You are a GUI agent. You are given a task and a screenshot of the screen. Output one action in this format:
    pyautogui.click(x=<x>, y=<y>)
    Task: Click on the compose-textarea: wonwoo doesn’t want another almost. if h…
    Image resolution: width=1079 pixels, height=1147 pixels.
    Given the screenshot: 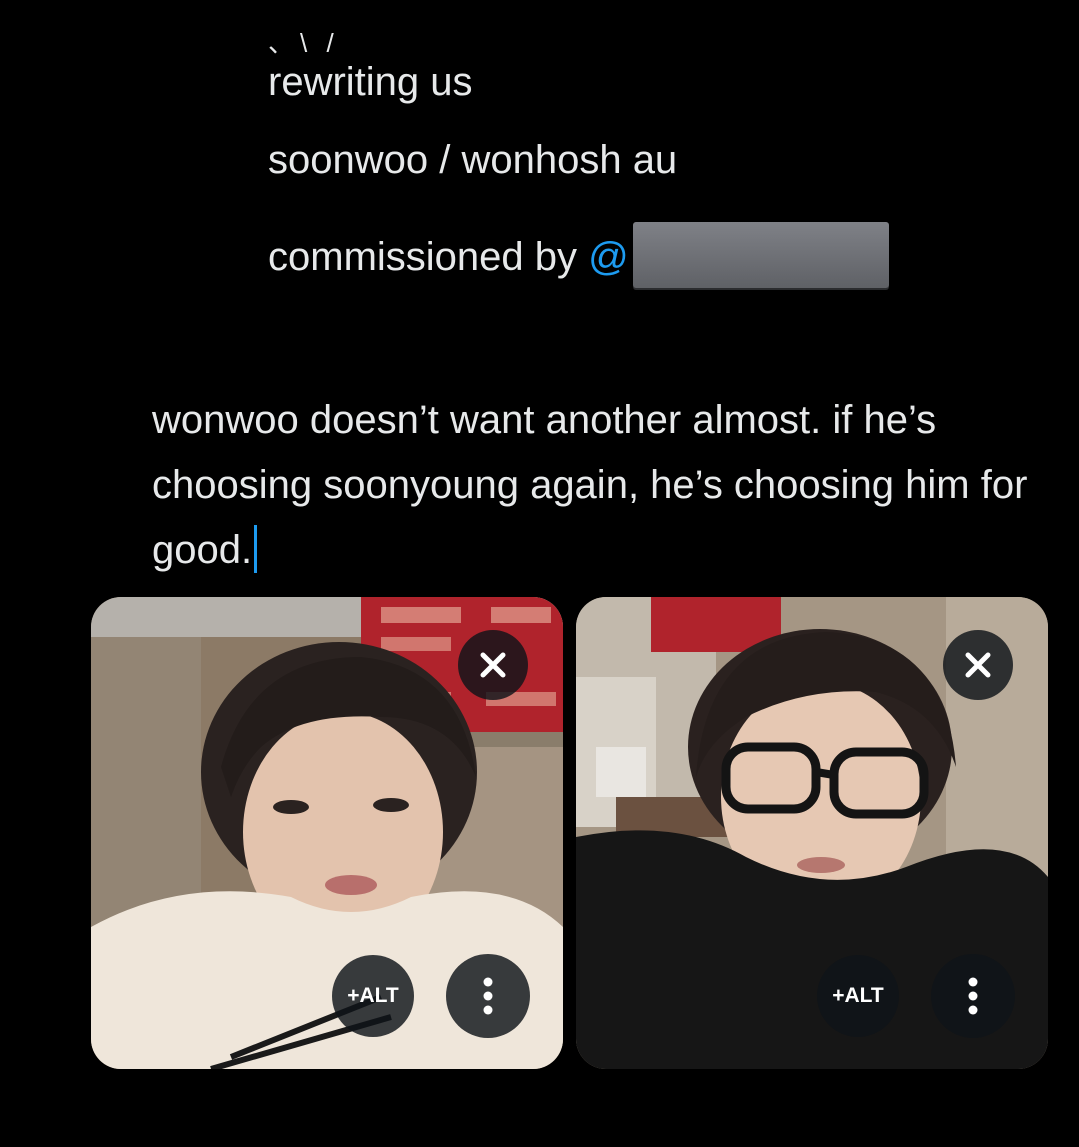 What is the action you would take?
    pyautogui.click(x=602, y=485)
    